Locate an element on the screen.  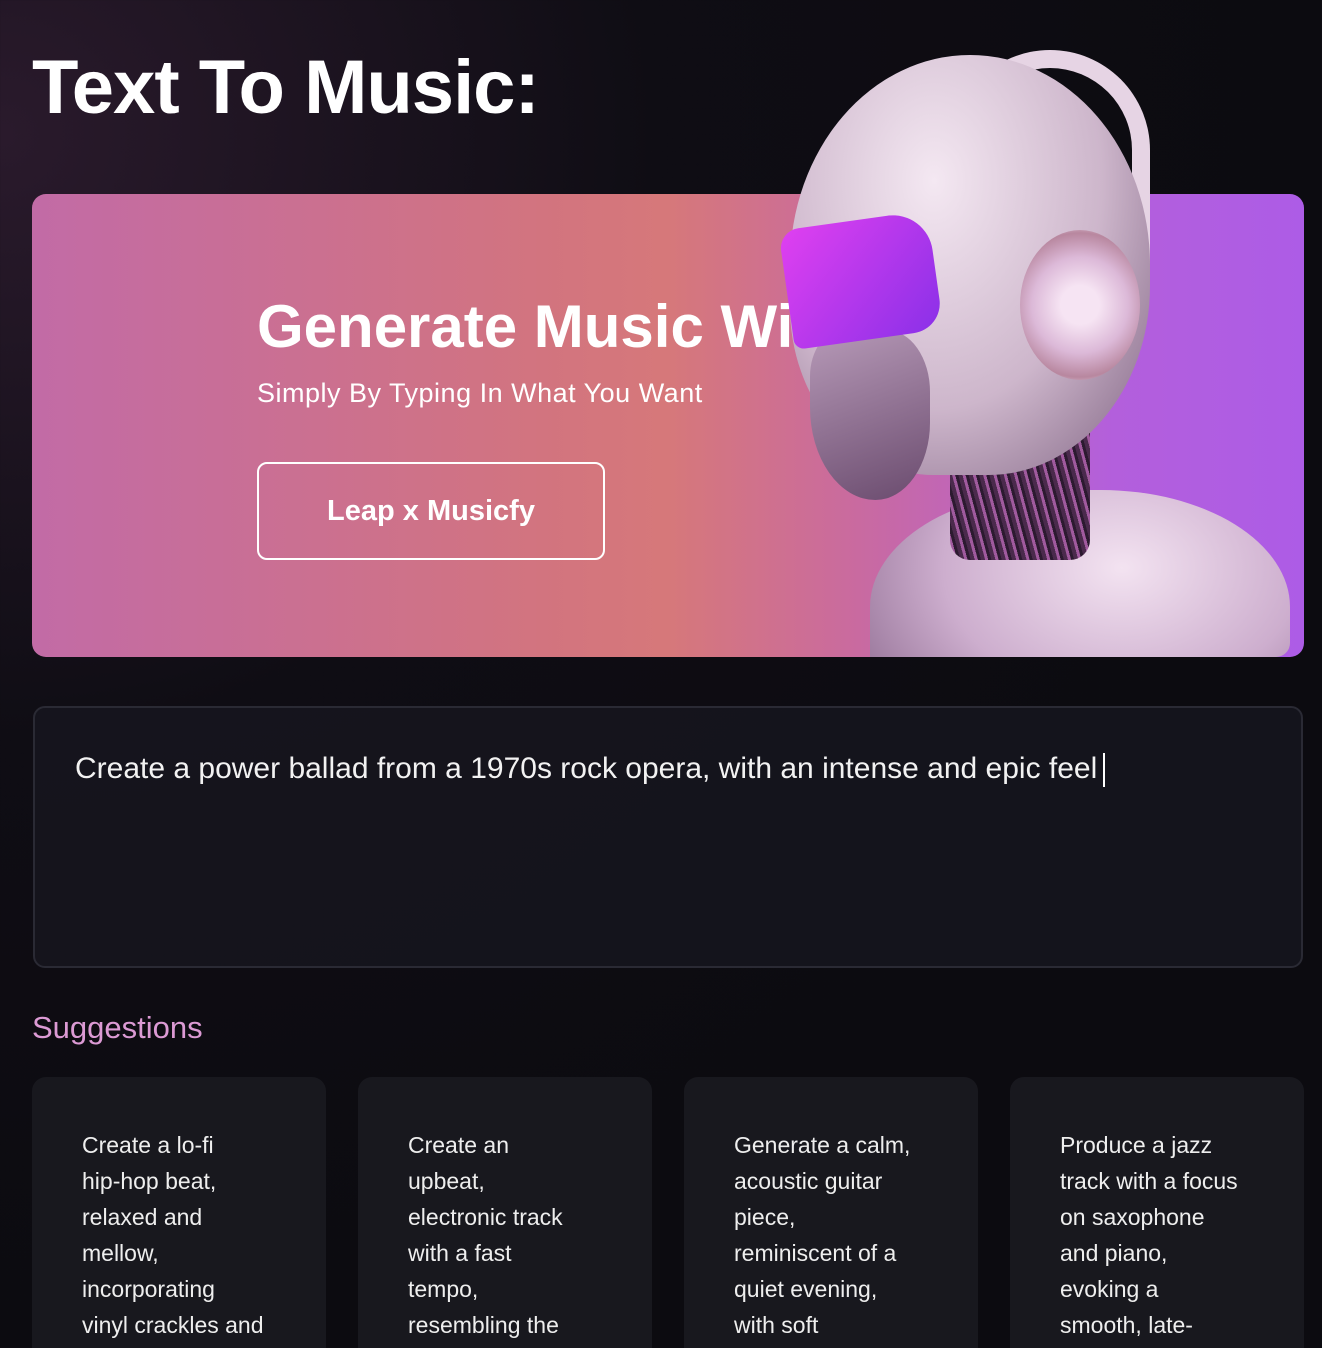
robot-visor is located at coordinates (861, 280).